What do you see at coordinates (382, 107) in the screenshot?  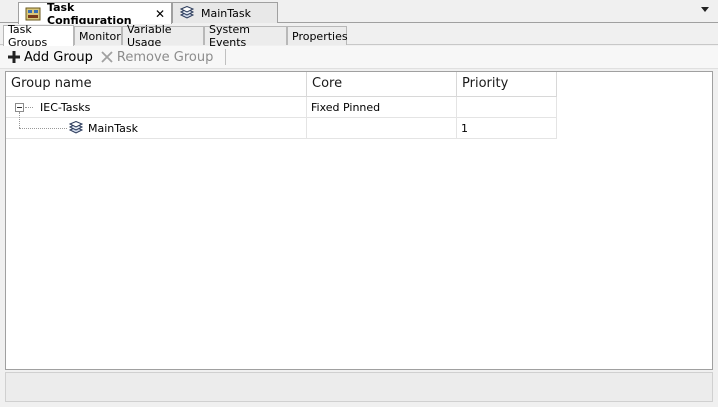 I see `core-cell: Fixed Pinned` at bounding box center [382, 107].